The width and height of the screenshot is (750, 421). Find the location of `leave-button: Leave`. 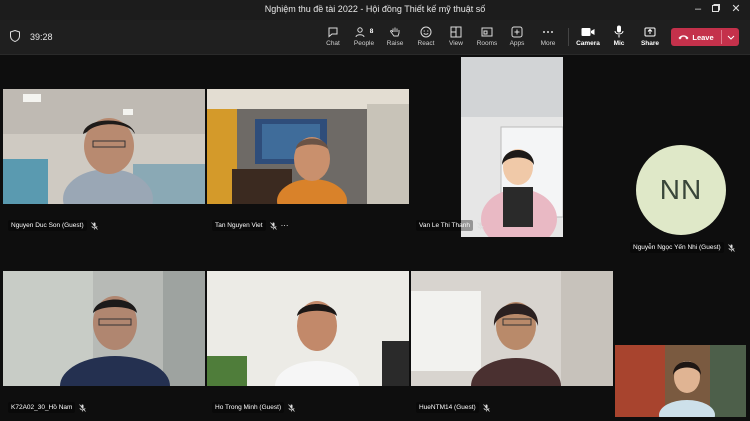

leave-button: Leave is located at coordinates (705, 37).